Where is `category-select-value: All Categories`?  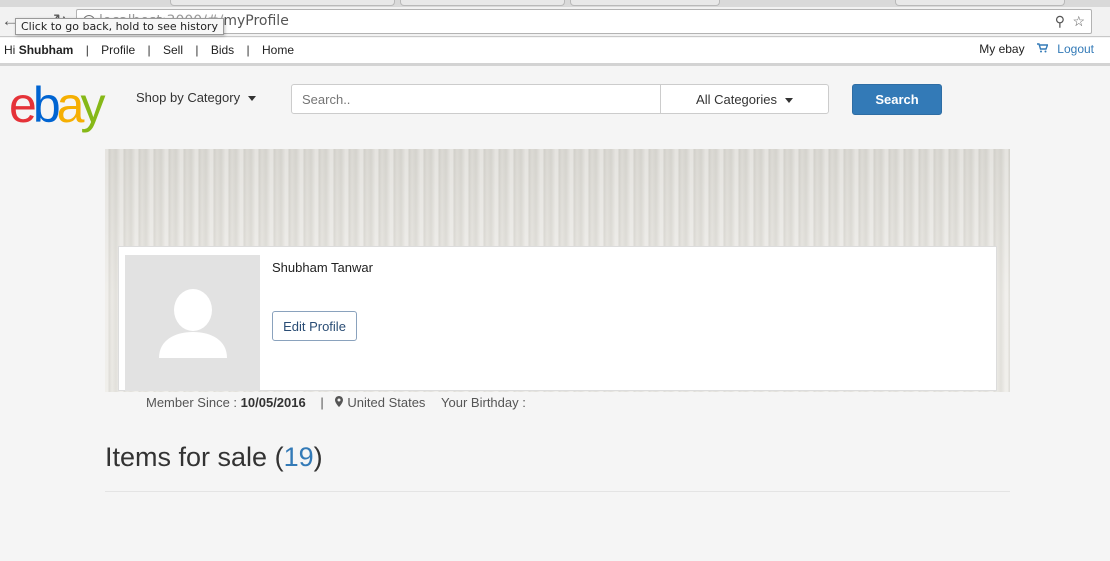
category-select-value: All Categories is located at coordinates (736, 99).